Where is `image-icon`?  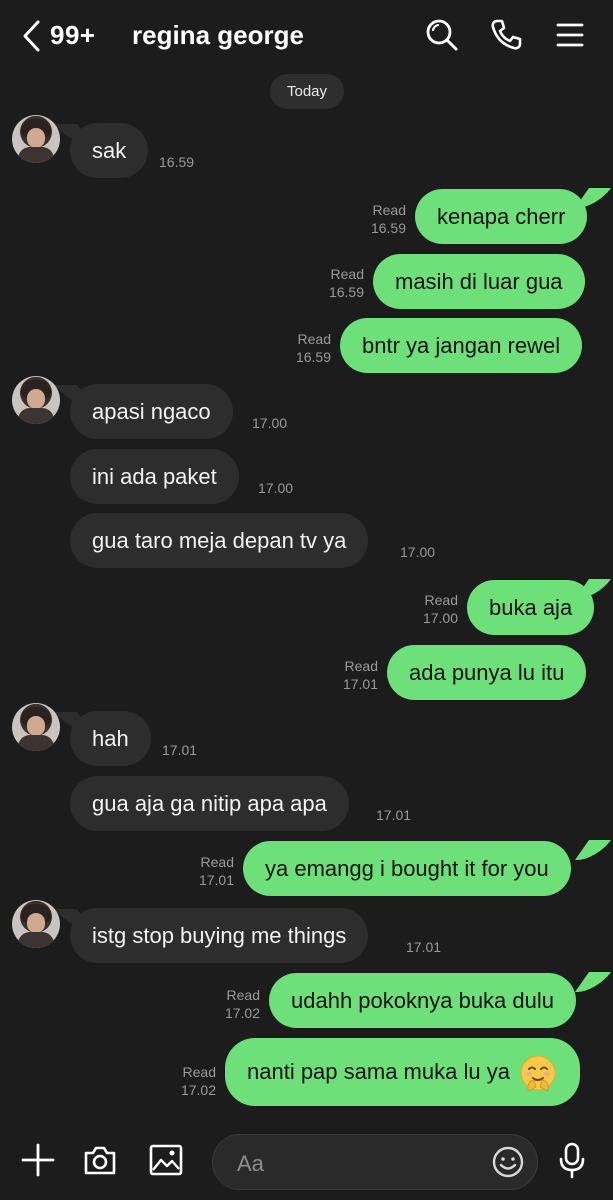 image-icon is located at coordinates (166, 1160).